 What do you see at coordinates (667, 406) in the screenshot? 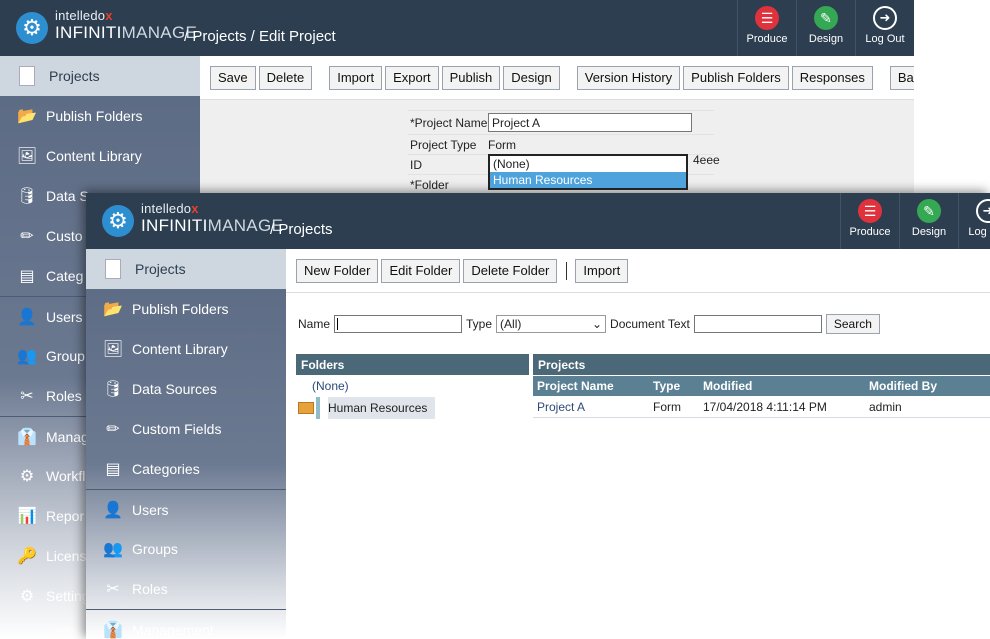
I see `project-type-cell: Form` at bounding box center [667, 406].